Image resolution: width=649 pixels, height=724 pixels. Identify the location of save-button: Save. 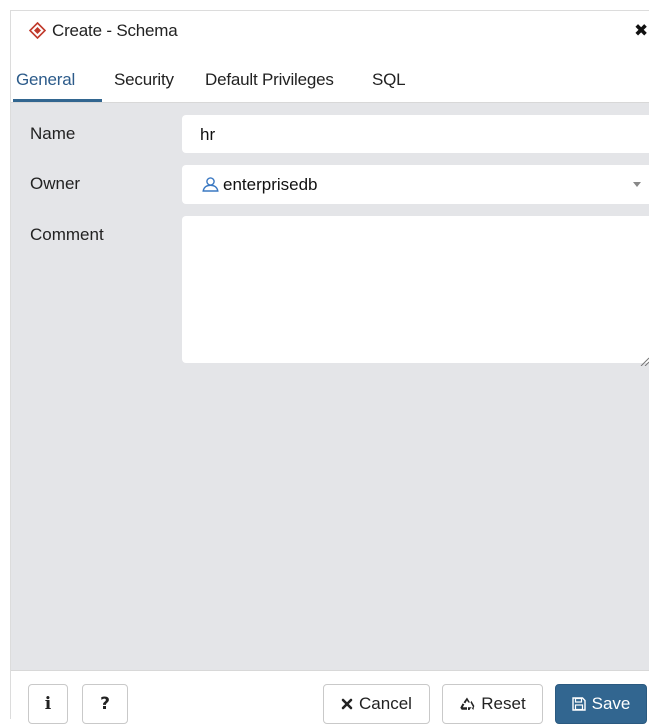
(601, 704).